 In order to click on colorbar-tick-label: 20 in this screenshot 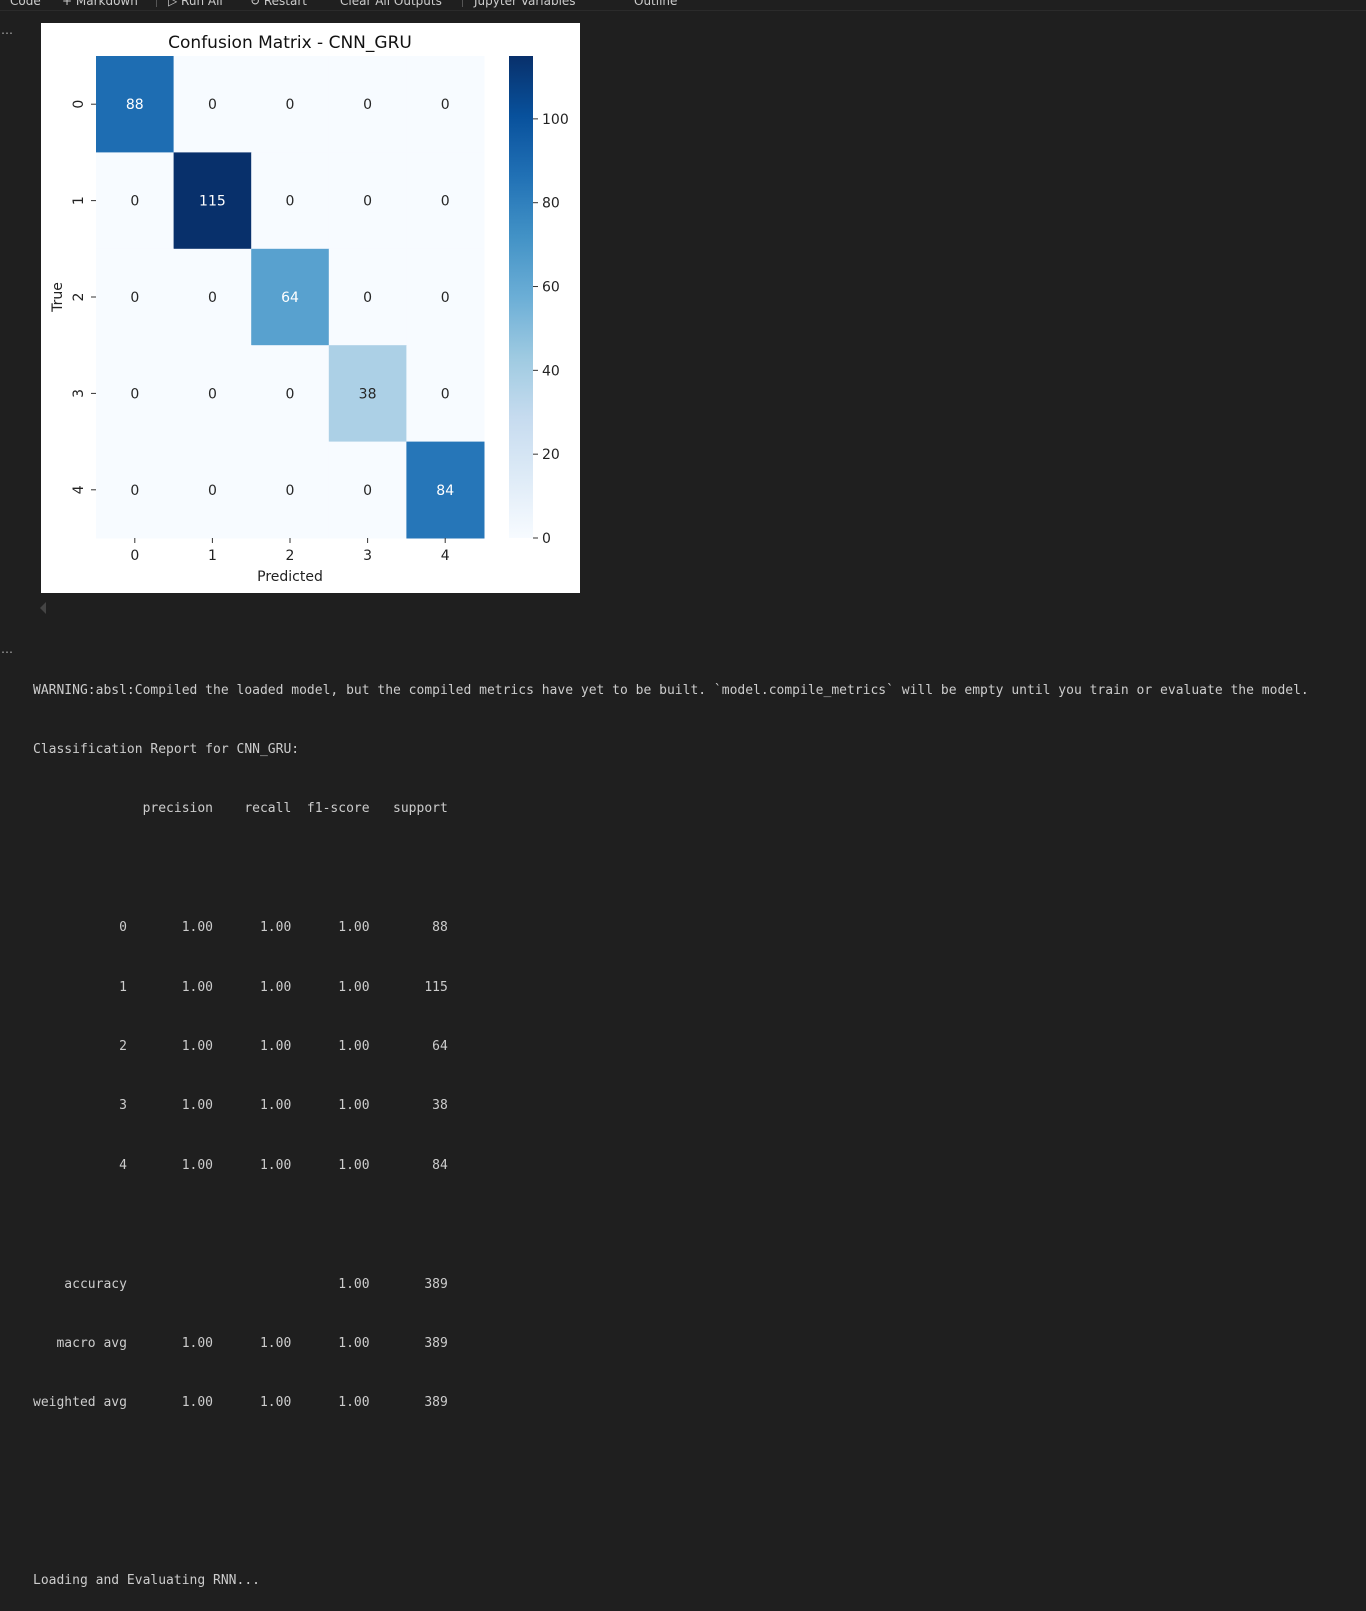, I will do `click(551, 455)`.